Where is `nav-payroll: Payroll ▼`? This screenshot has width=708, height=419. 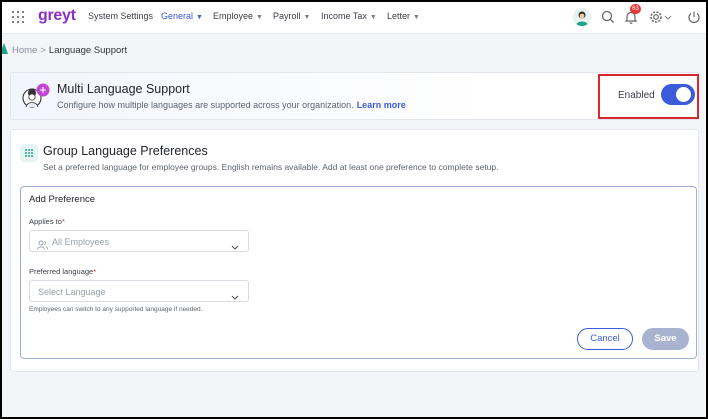
nav-payroll: Payroll ▼ is located at coordinates (291, 16).